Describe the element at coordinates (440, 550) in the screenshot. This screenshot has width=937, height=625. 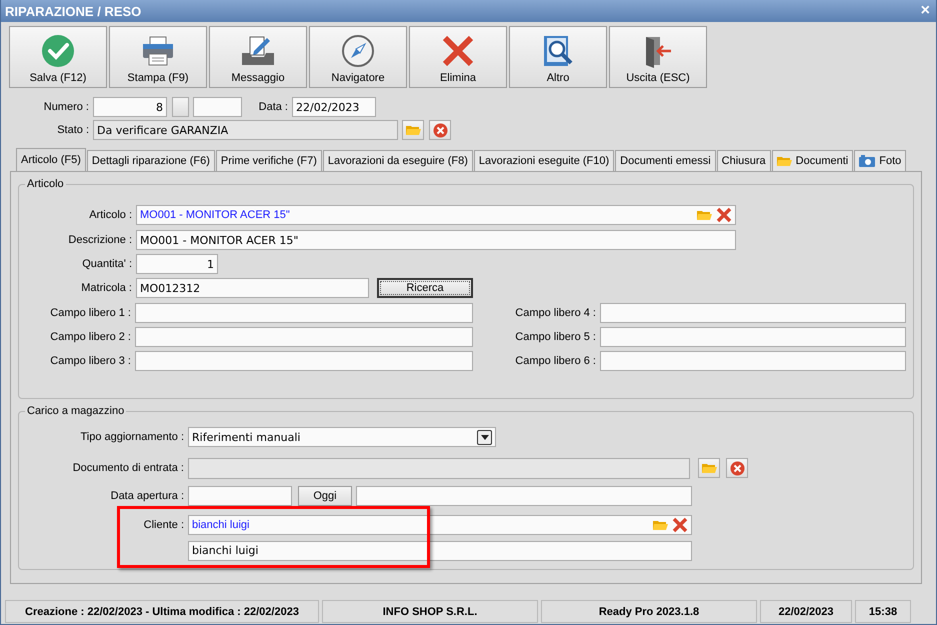
I see `input-field: bianchi luigi` at that location.